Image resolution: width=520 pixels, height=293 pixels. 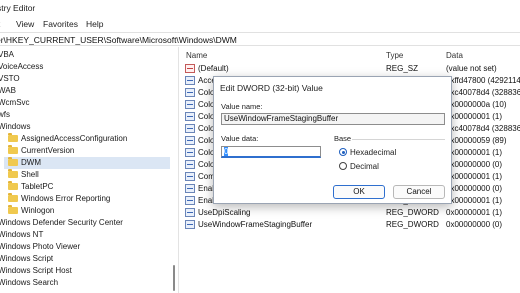 I want to click on menu-favorites: Favorites, so click(x=60, y=24).